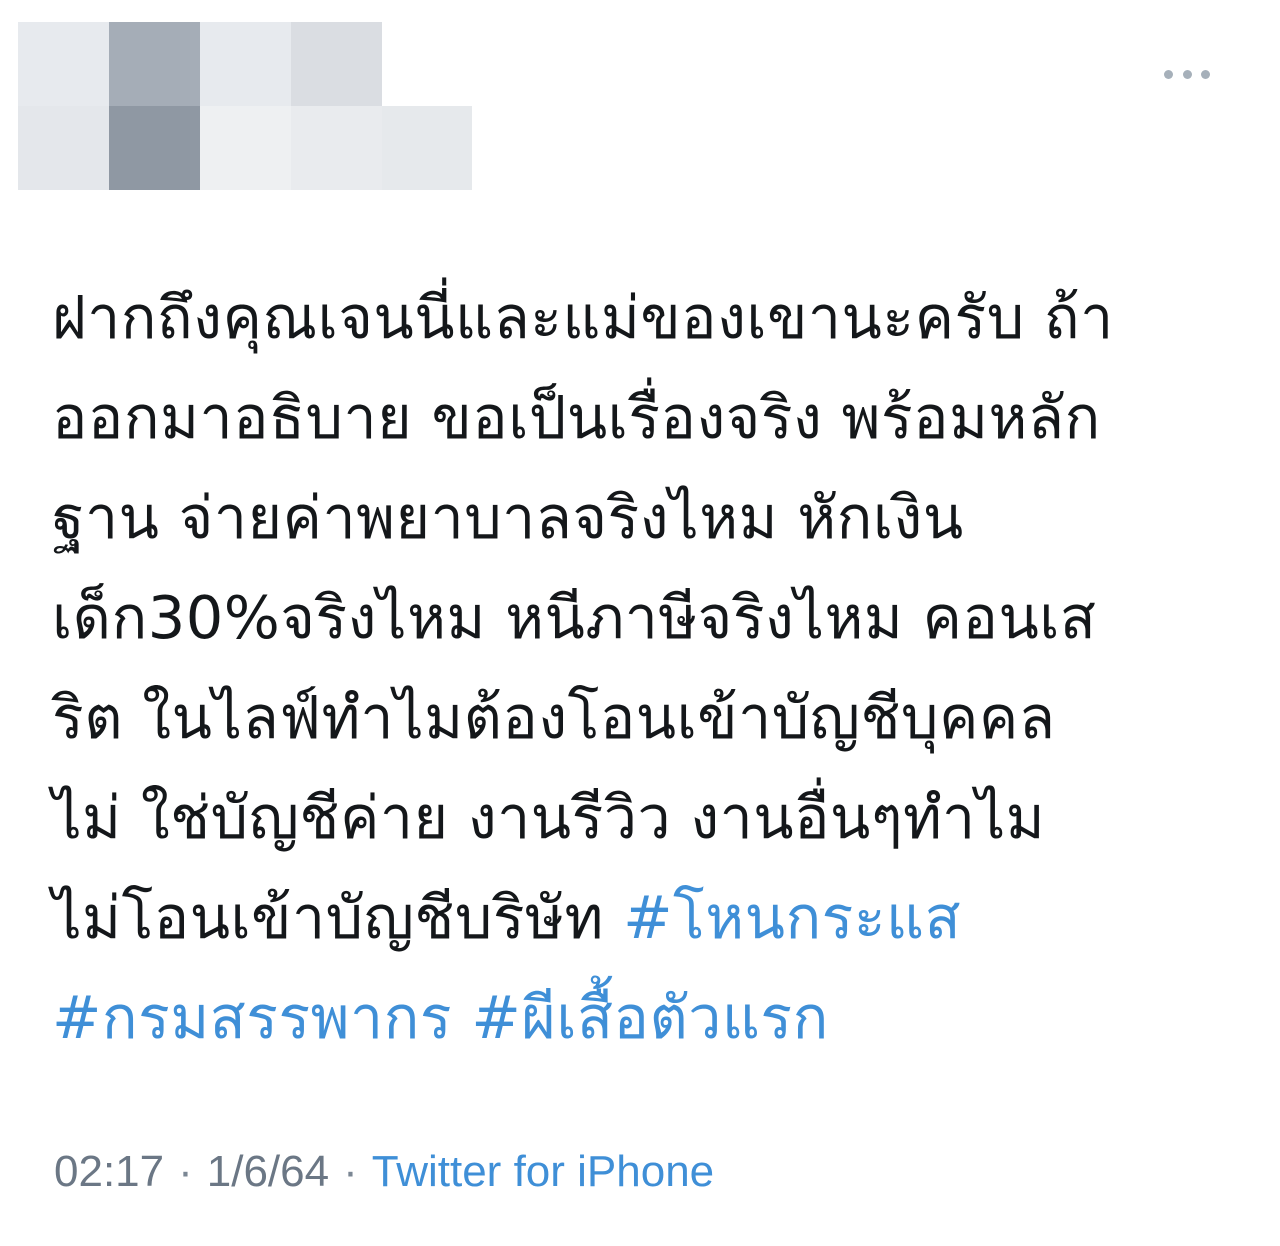  I want to click on redacted-user-header, so click(245, 106).